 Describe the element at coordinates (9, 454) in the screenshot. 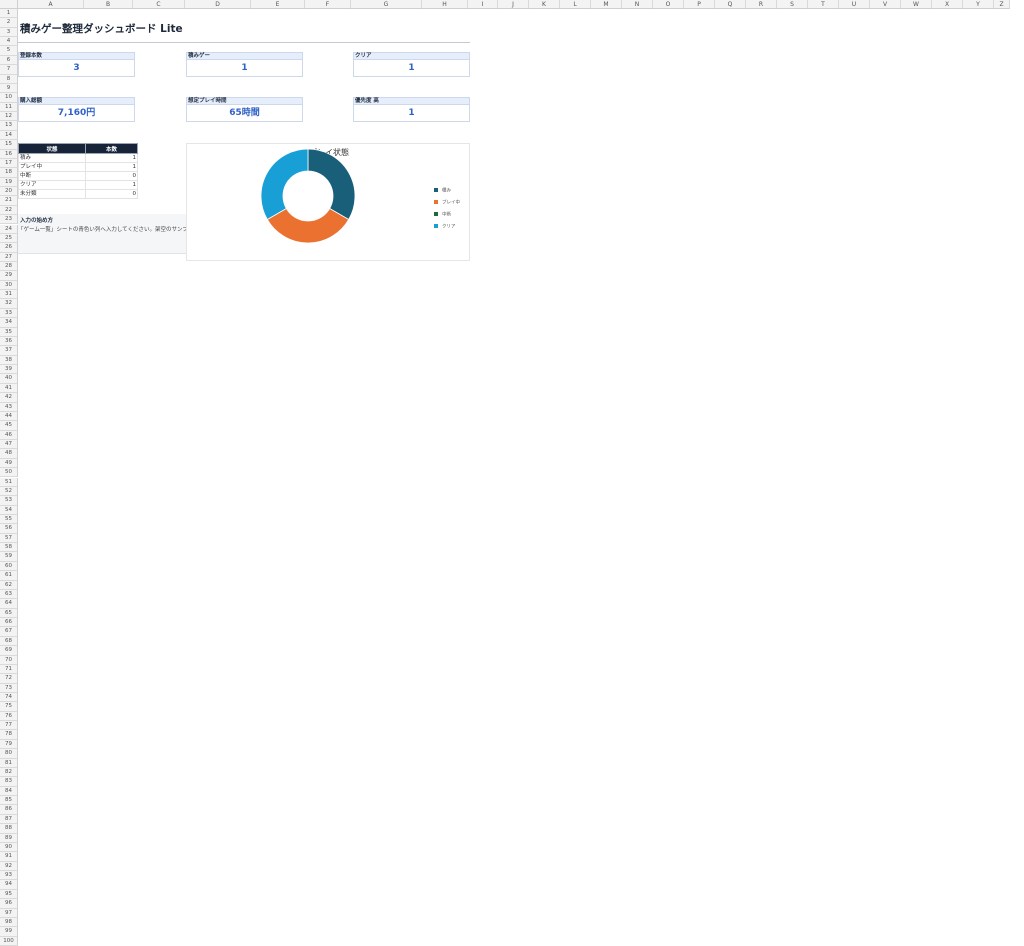

I see `row-header: 48` at that location.